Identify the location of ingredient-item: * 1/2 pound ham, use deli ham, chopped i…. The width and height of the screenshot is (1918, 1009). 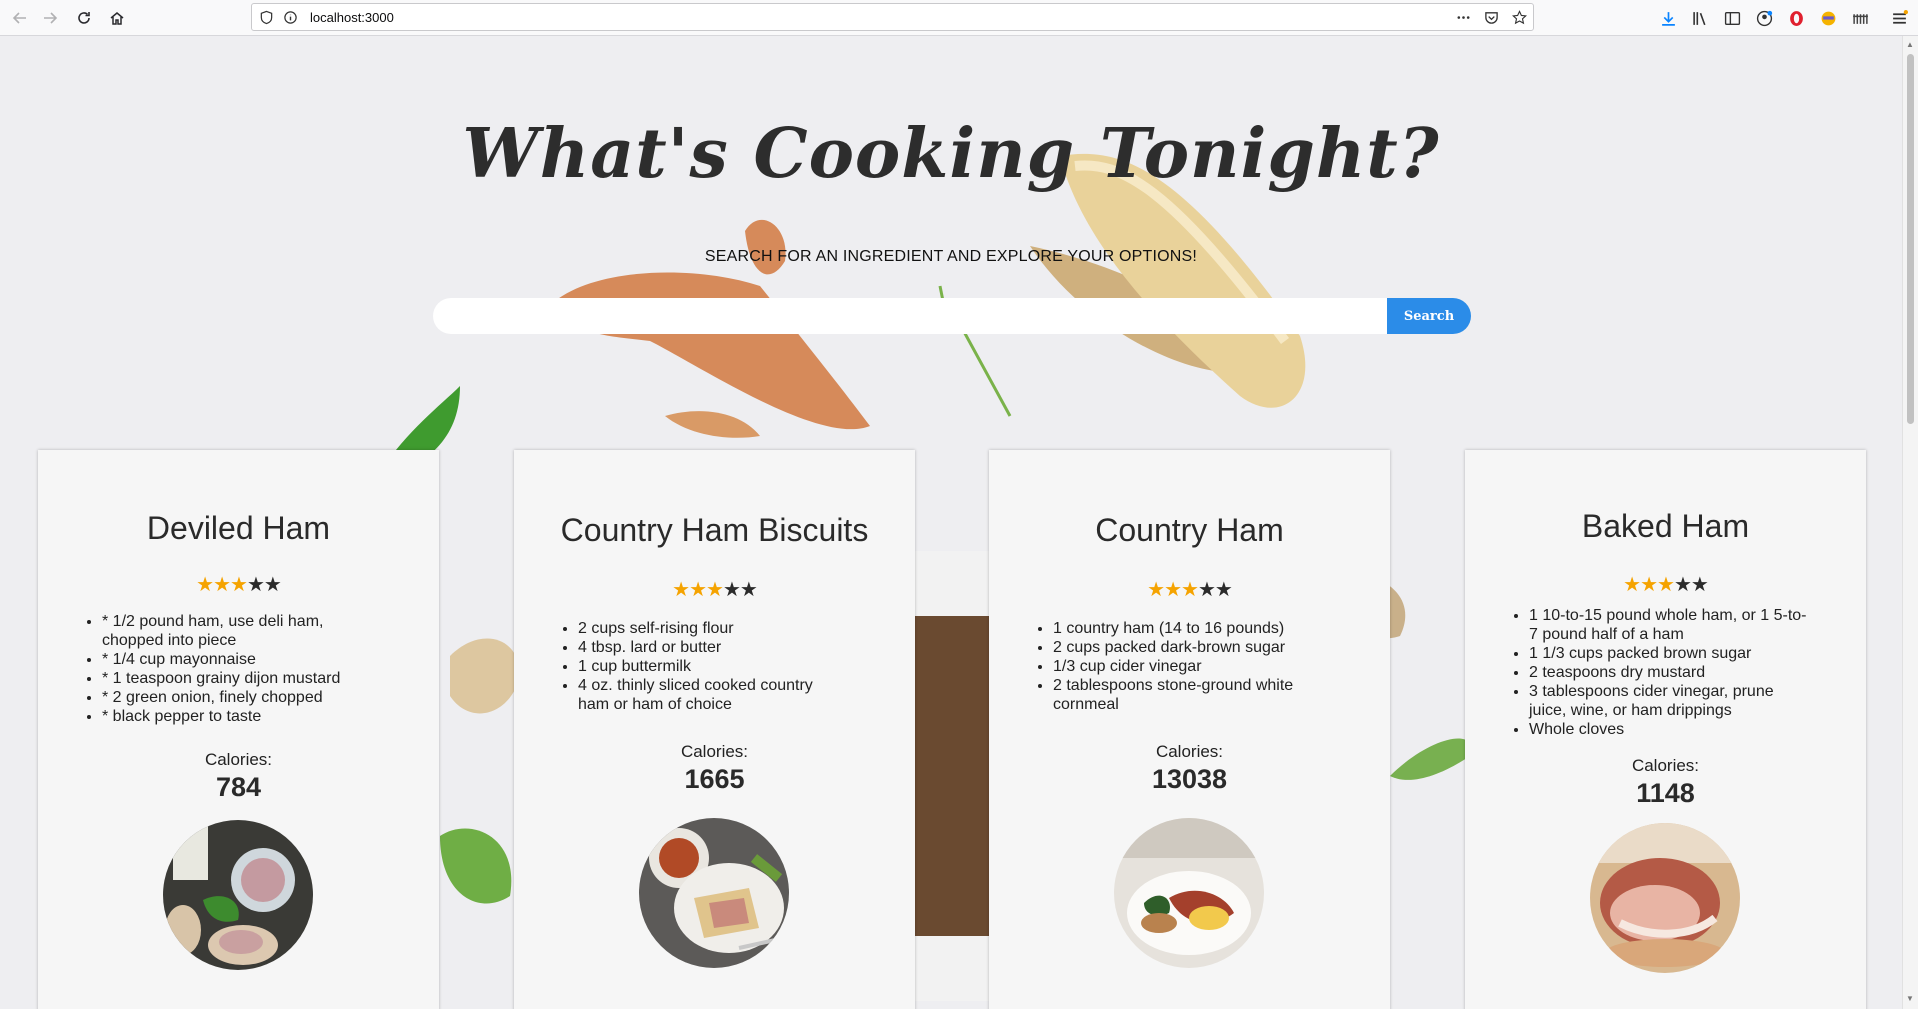
(239, 631).